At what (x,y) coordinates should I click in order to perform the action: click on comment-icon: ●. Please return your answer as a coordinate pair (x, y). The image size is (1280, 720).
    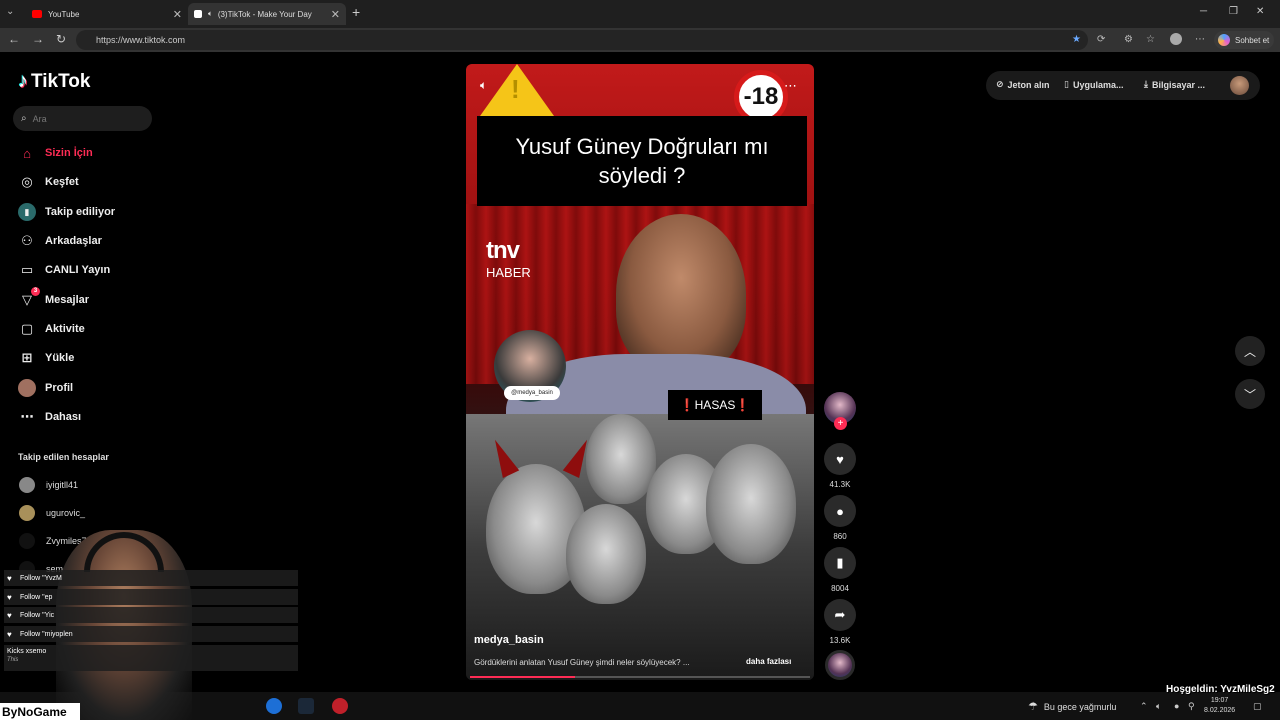
    Looking at the image, I should click on (840, 511).